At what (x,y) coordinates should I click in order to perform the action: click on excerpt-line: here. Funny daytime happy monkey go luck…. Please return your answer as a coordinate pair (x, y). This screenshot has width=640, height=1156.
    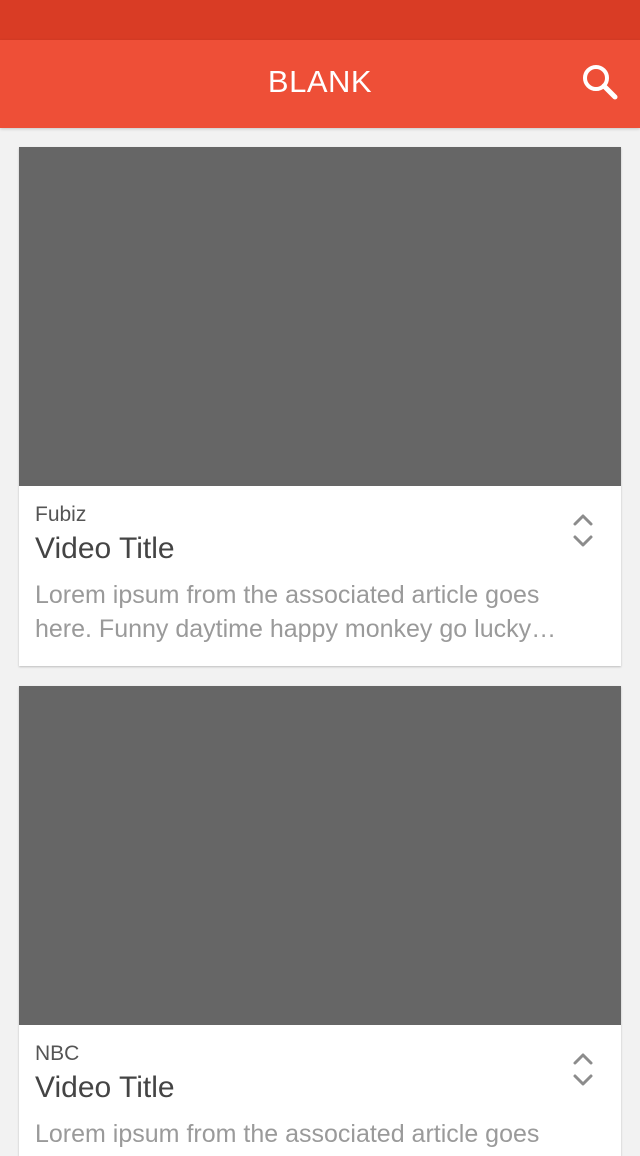
    Looking at the image, I should click on (296, 629).